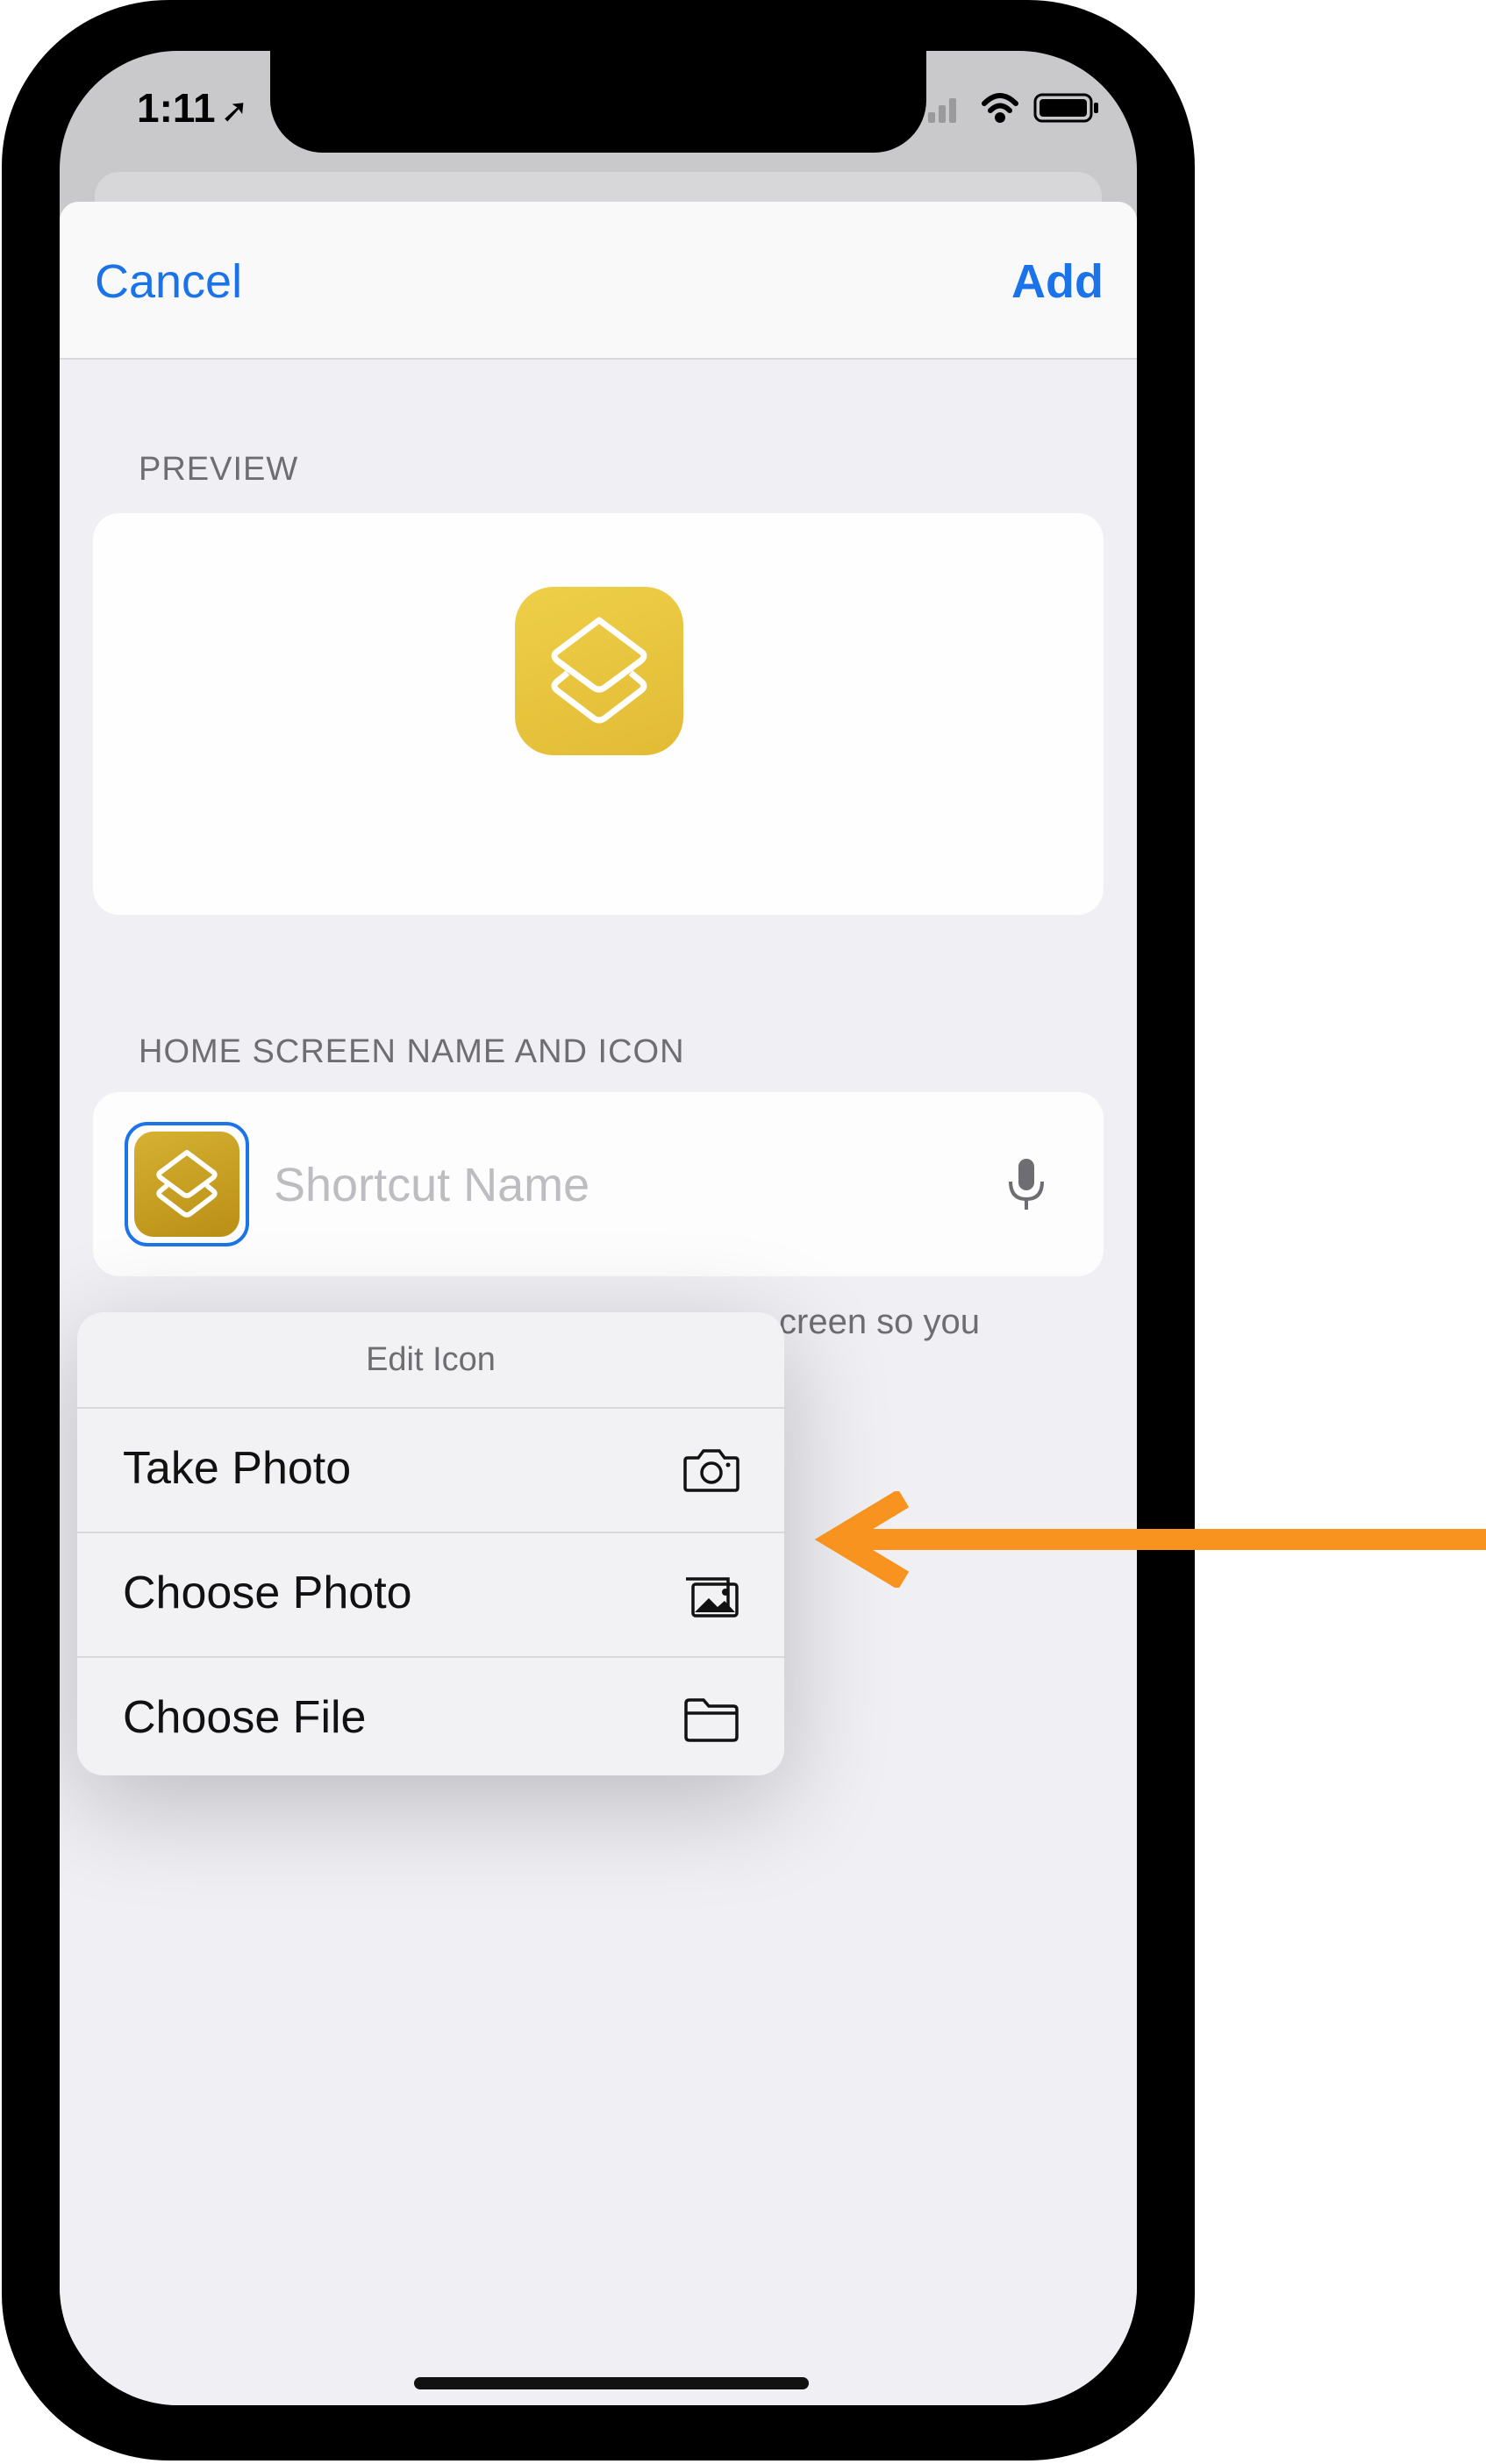 The width and height of the screenshot is (1486, 2464). What do you see at coordinates (430, 1471) in the screenshot?
I see `menu-item-take-photo: Take Photo` at bounding box center [430, 1471].